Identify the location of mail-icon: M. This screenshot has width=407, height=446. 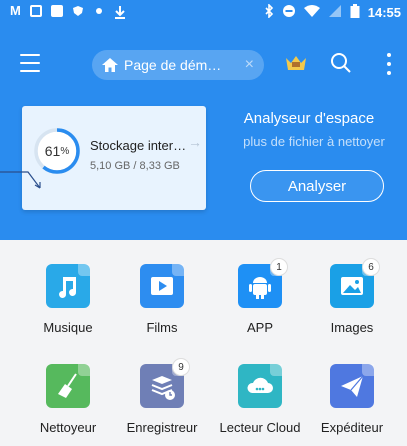
(15, 10).